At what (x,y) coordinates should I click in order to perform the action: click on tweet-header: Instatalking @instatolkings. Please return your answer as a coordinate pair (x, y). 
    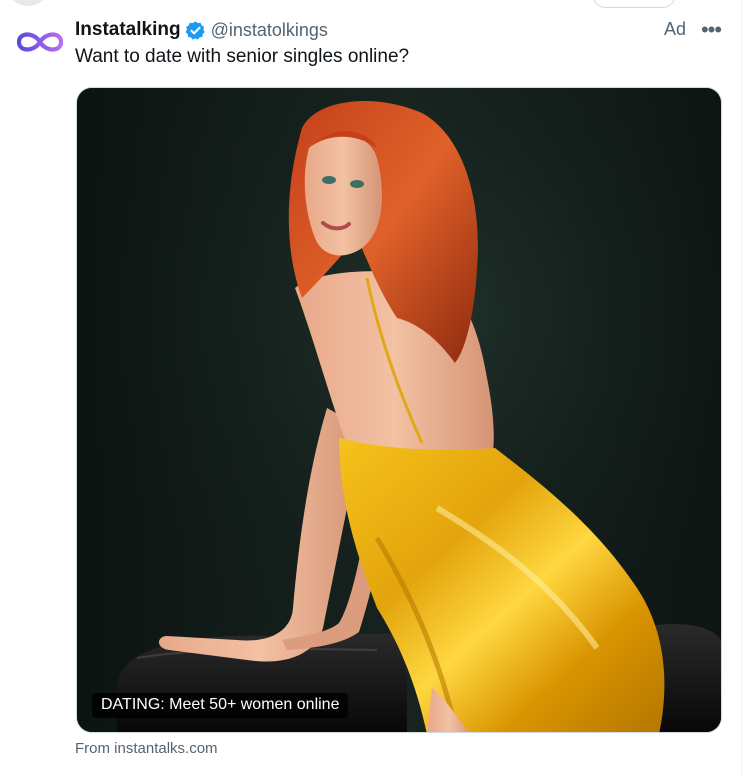
    Looking at the image, I should click on (201, 30).